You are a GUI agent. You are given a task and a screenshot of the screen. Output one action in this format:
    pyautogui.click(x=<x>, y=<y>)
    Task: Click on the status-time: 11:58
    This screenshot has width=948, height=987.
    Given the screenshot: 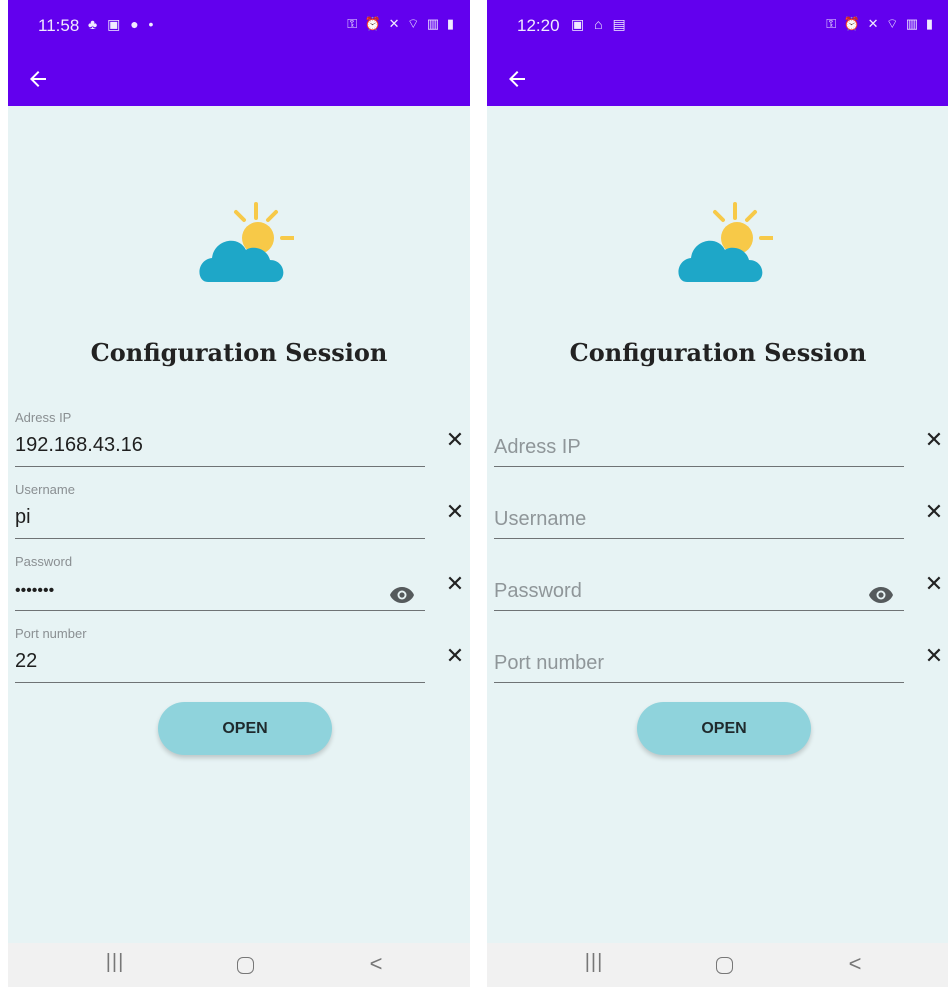 What is the action you would take?
    pyautogui.click(x=59, y=25)
    